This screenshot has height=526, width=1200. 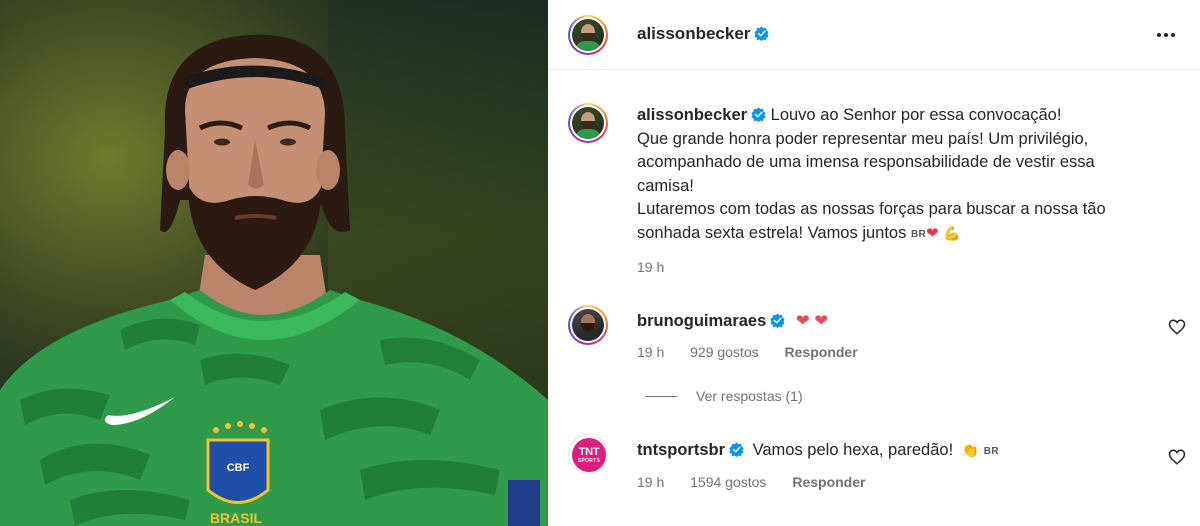 What do you see at coordinates (874, 35) in the screenshot?
I see `post-header: alissonbecker` at bounding box center [874, 35].